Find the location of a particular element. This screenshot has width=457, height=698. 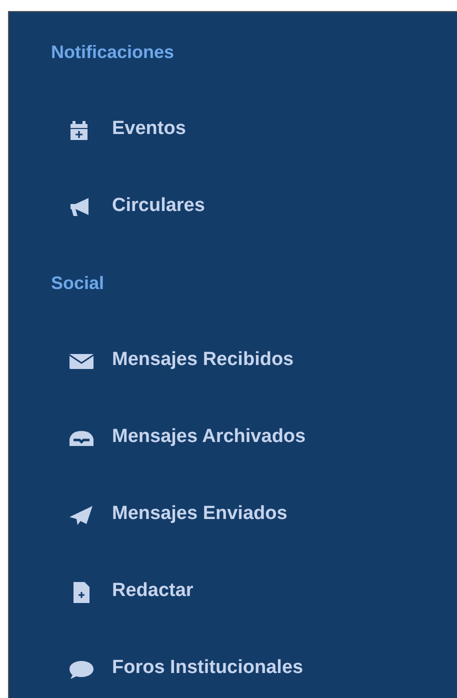

menu-item: Mensajes Archivados is located at coordinates (209, 437).